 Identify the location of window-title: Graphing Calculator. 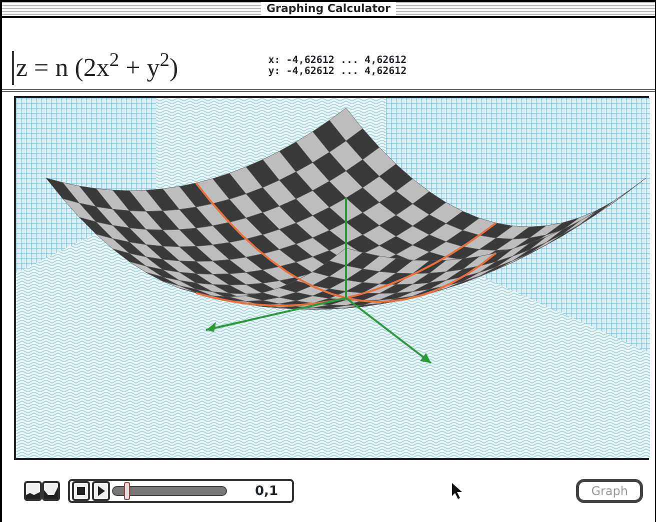
(328, 9).